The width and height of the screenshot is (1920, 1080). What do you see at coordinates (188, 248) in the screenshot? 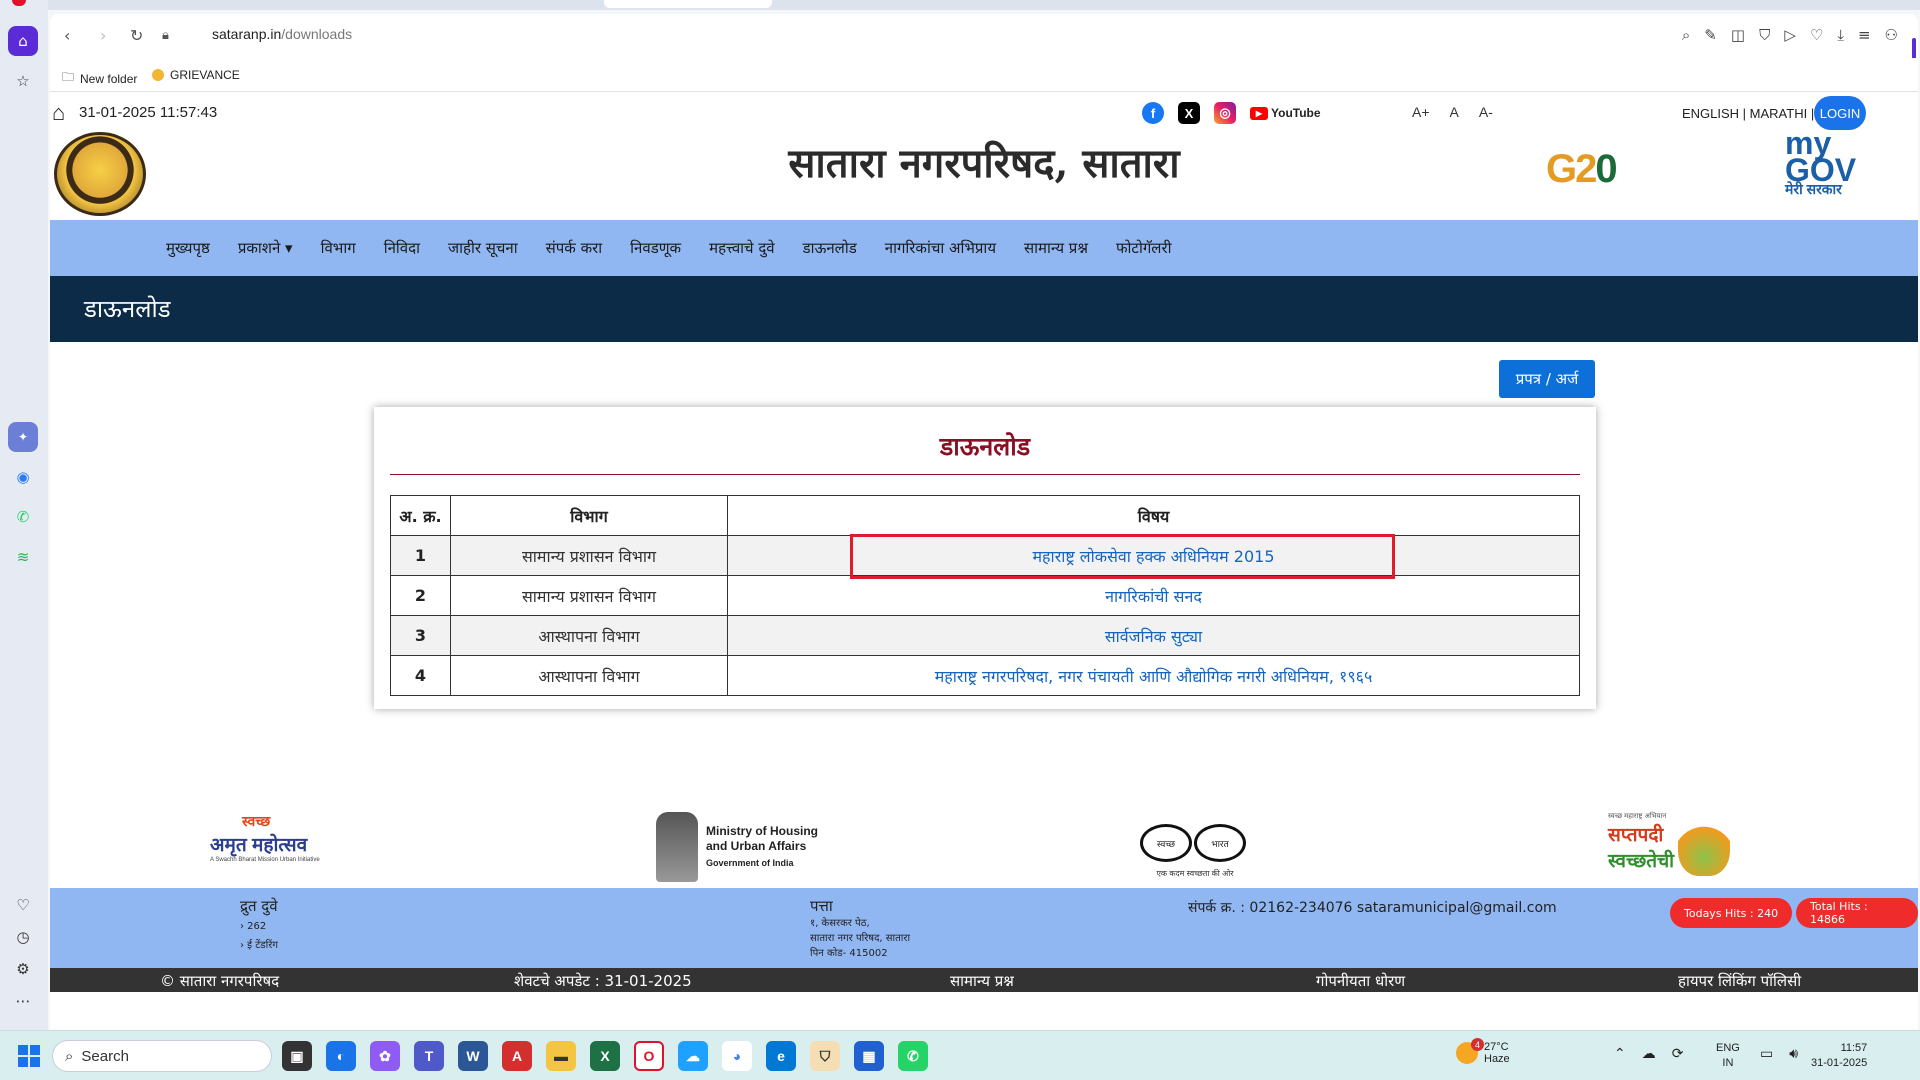
I see `nav-item-home: मुख्यपृष्ठ` at bounding box center [188, 248].